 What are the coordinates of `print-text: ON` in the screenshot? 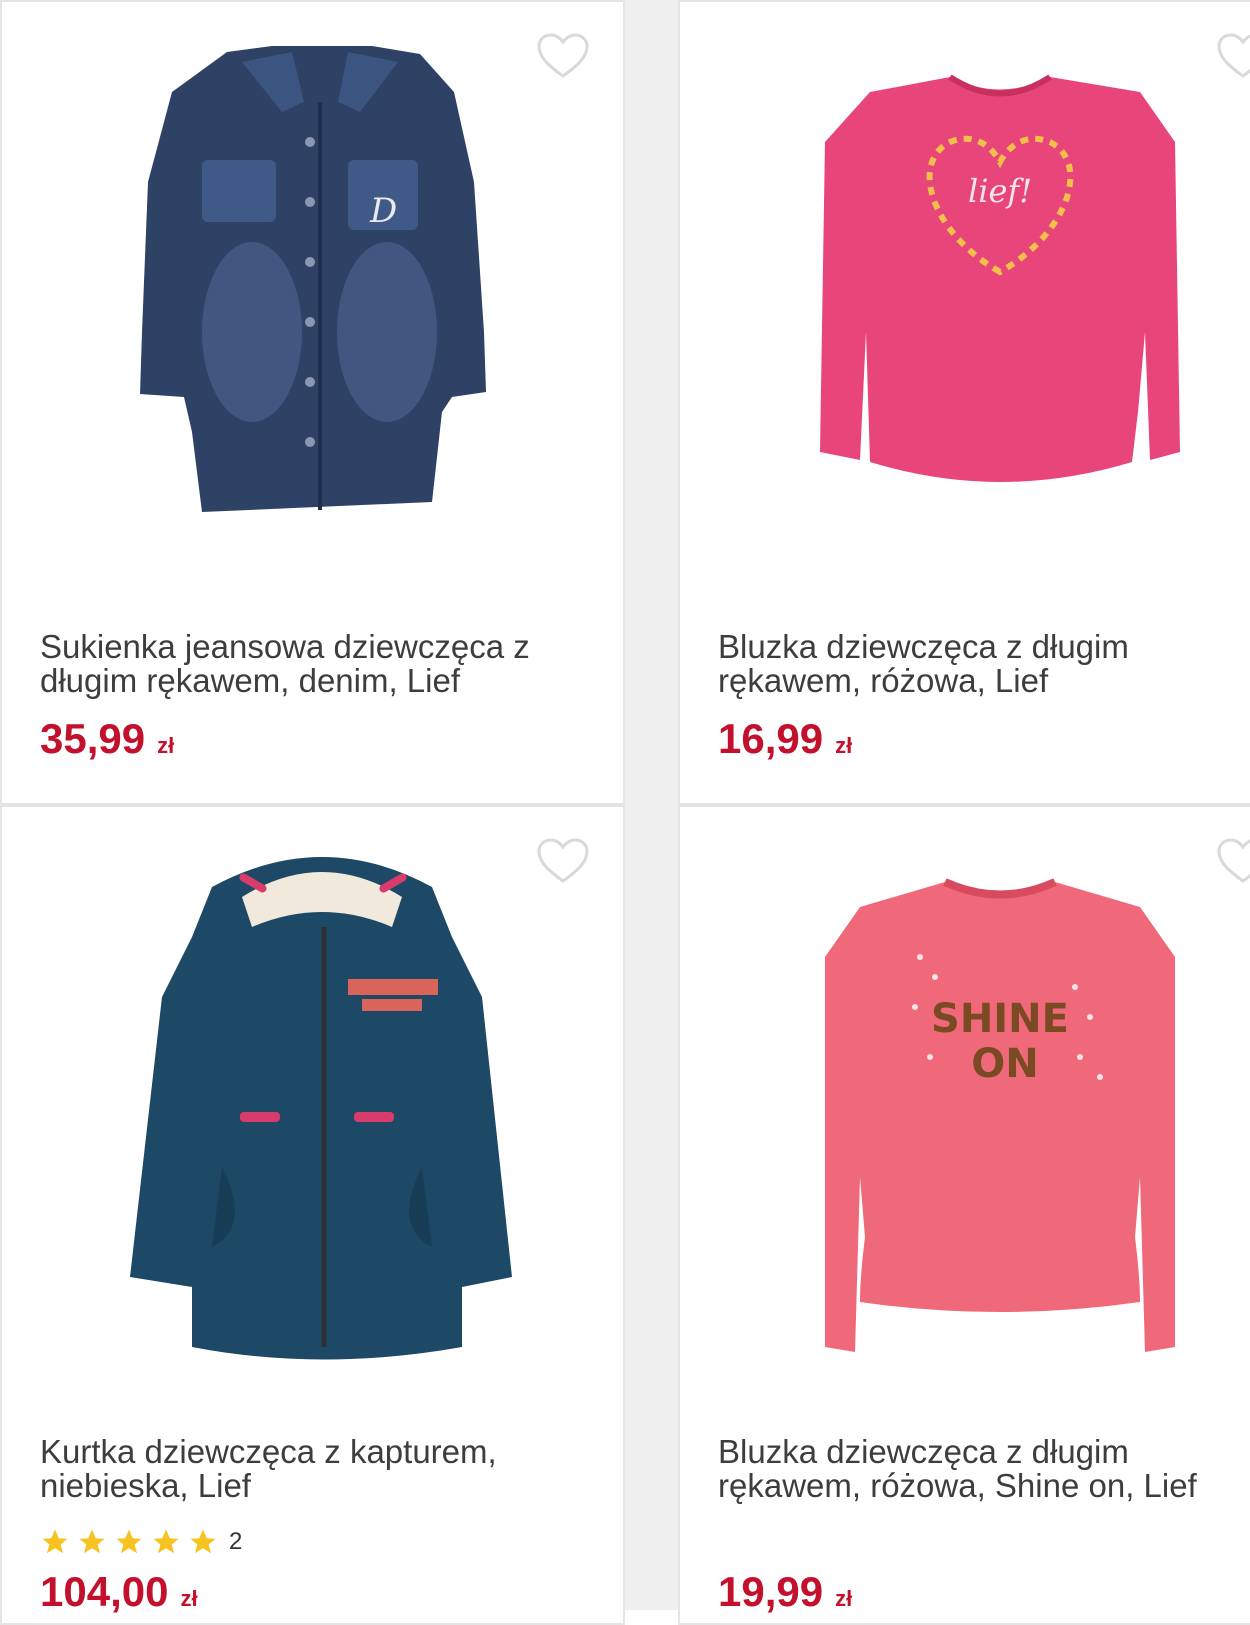 It's located at (1004, 1064).